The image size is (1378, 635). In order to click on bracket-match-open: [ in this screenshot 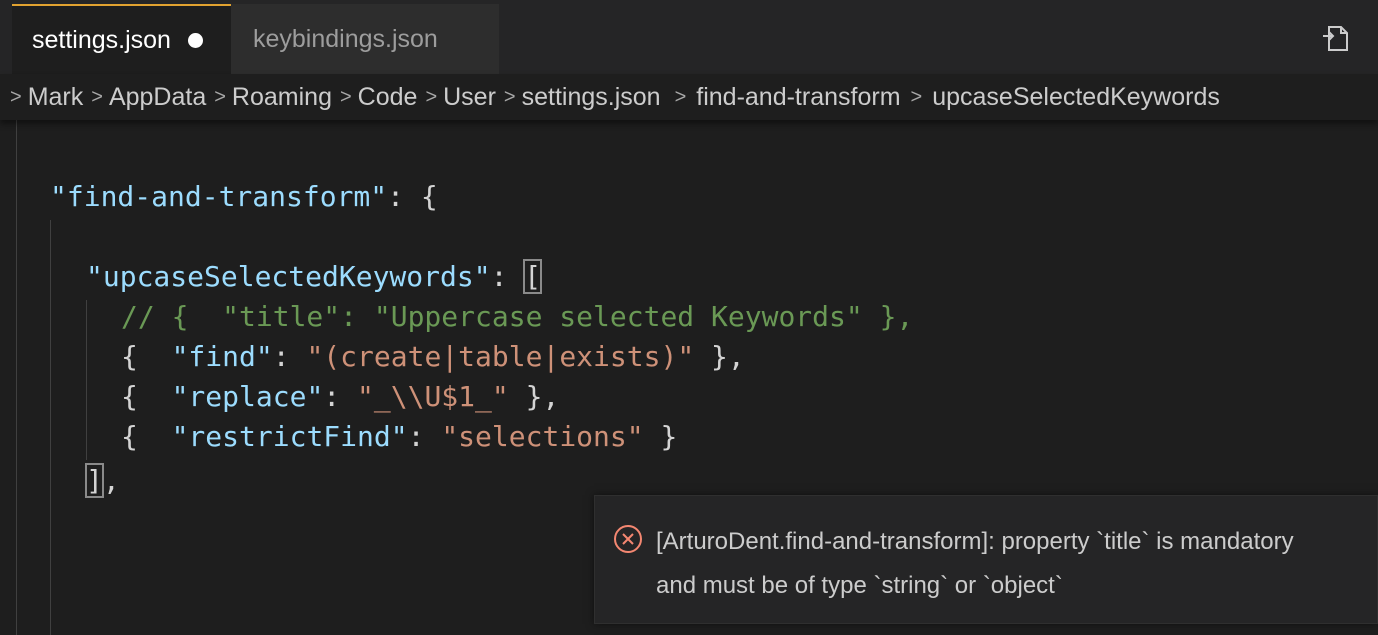, I will do `click(533, 276)`.